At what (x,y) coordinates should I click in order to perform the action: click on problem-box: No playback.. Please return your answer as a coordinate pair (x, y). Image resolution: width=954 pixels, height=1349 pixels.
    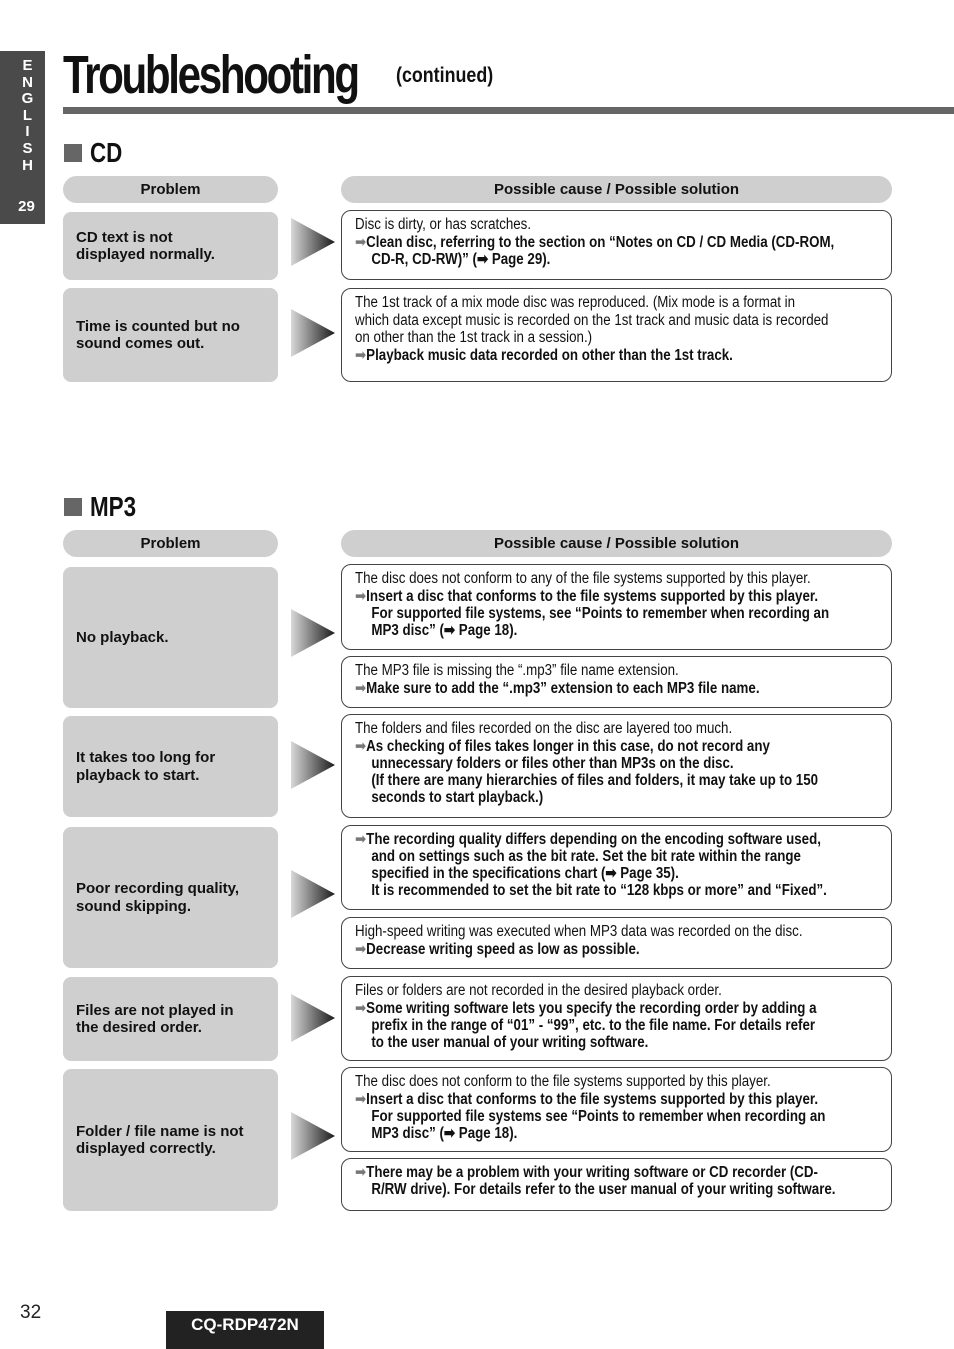
    Looking at the image, I should click on (170, 637).